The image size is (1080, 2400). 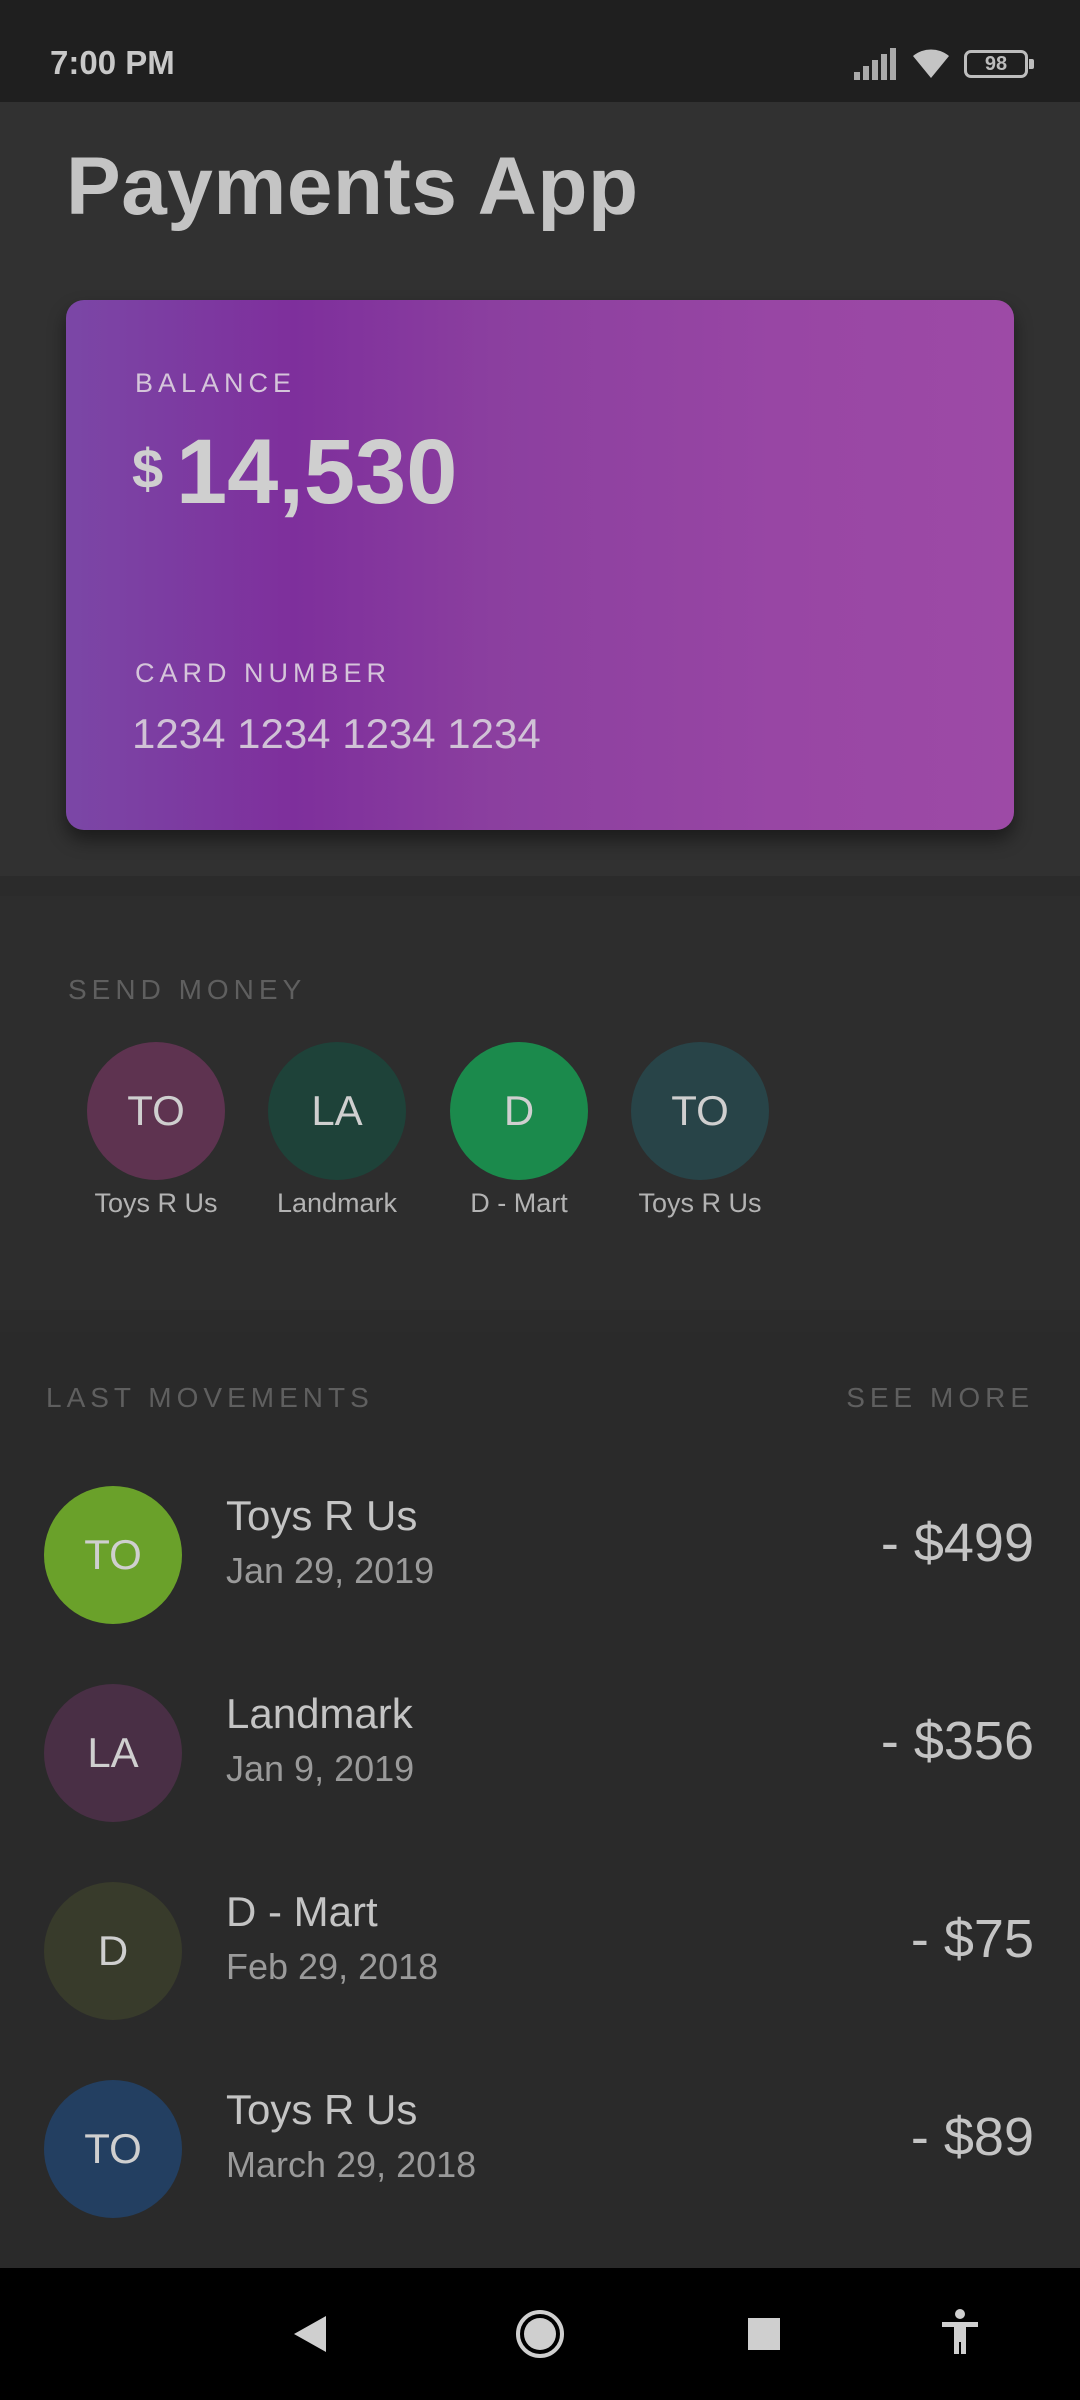 What do you see at coordinates (148, 468) in the screenshot?
I see `balance-currency: $` at bounding box center [148, 468].